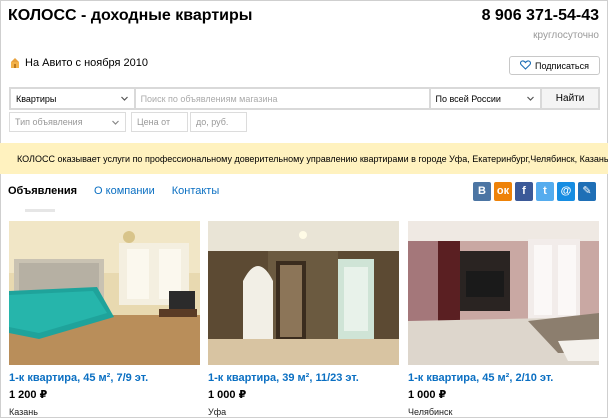 This screenshot has width=608, height=418. Describe the element at coordinates (104, 378) in the screenshot. I see `listing-title: 1-к квартира, 45 м², 7/9 эт.` at that location.